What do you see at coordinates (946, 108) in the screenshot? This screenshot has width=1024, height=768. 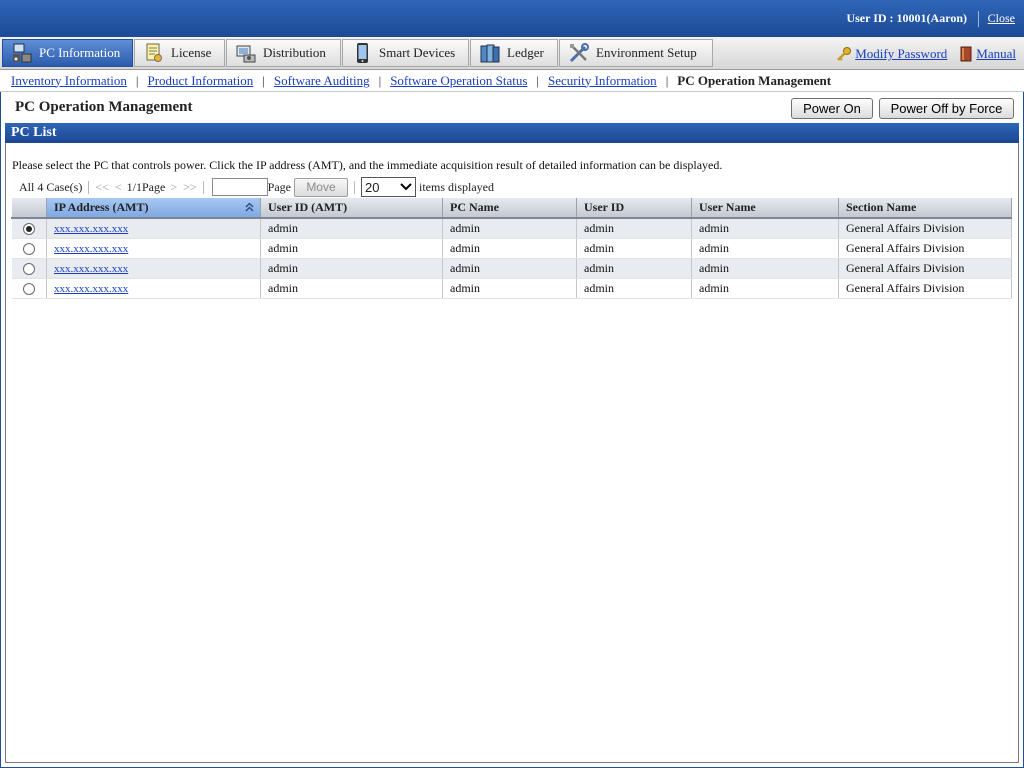 I see `power-off-by-force-button: Power Off by Force` at bounding box center [946, 108].